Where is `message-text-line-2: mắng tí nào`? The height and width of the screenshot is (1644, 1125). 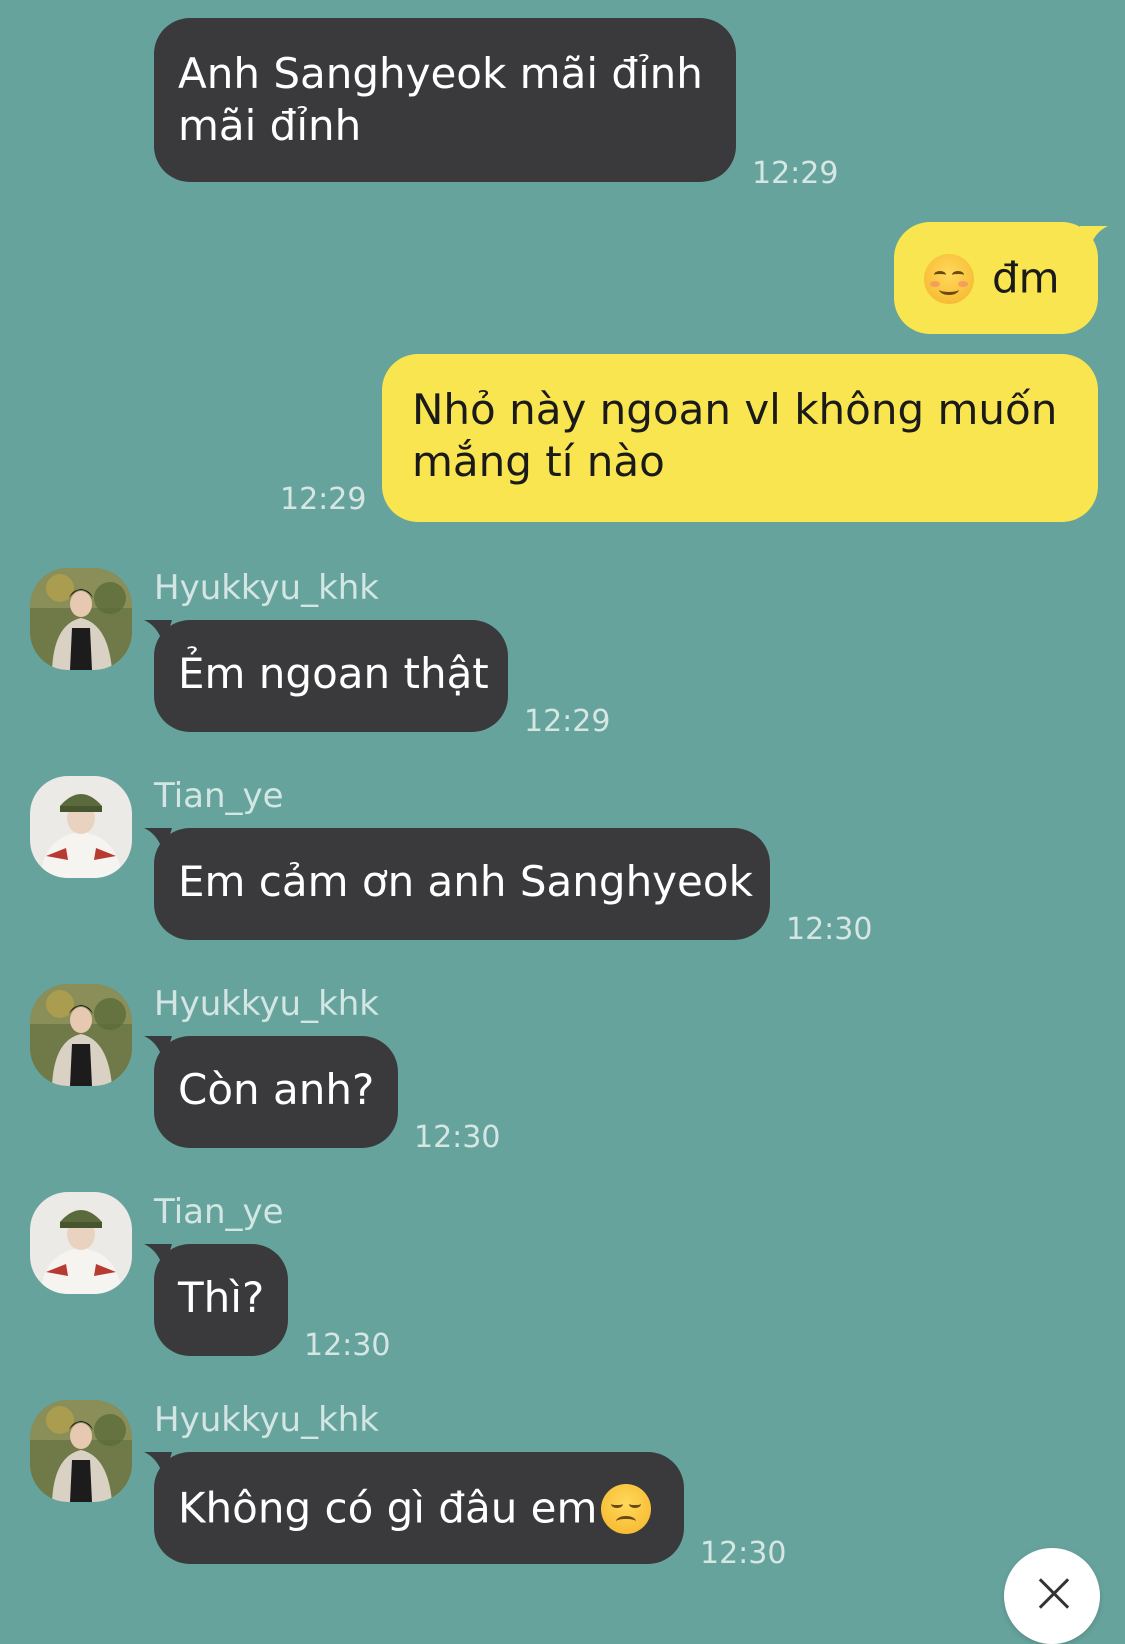 message-text-line-2: mắng tí nào is located at coordinates (538, 461).